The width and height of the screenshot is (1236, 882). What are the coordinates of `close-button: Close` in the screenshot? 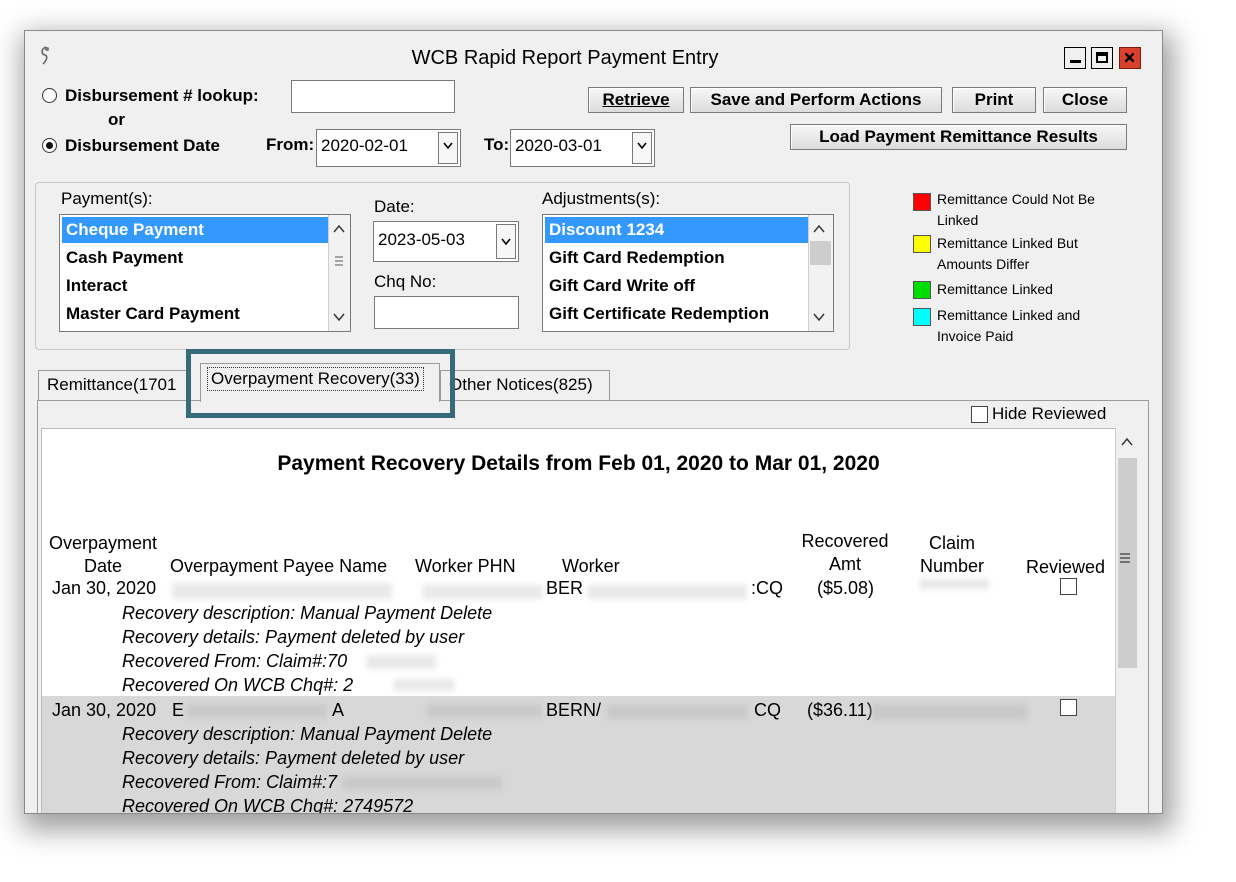 It's located at (1085, 100).